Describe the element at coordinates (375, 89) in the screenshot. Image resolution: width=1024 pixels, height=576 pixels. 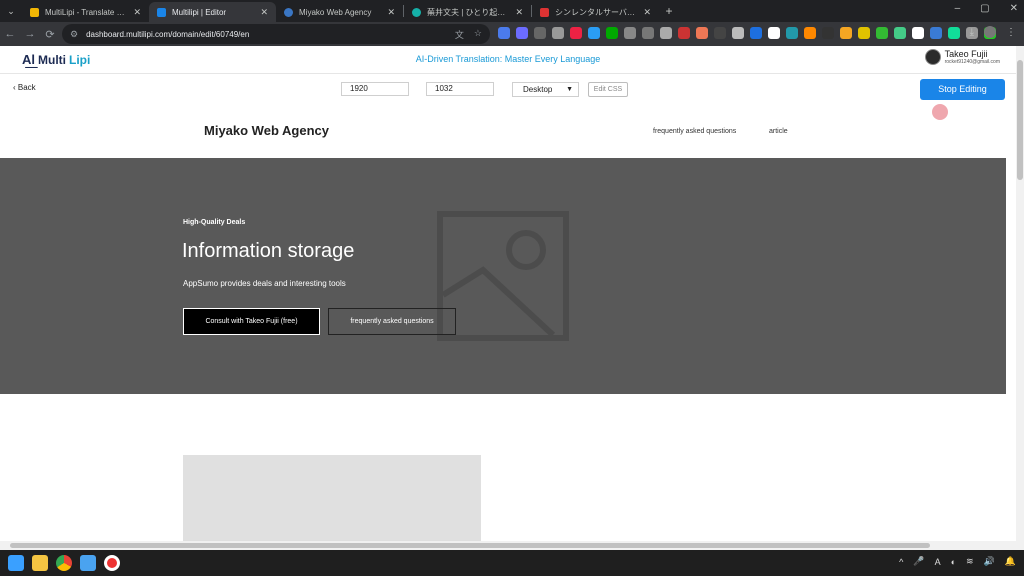
I see `width-input: 1920` at that location.